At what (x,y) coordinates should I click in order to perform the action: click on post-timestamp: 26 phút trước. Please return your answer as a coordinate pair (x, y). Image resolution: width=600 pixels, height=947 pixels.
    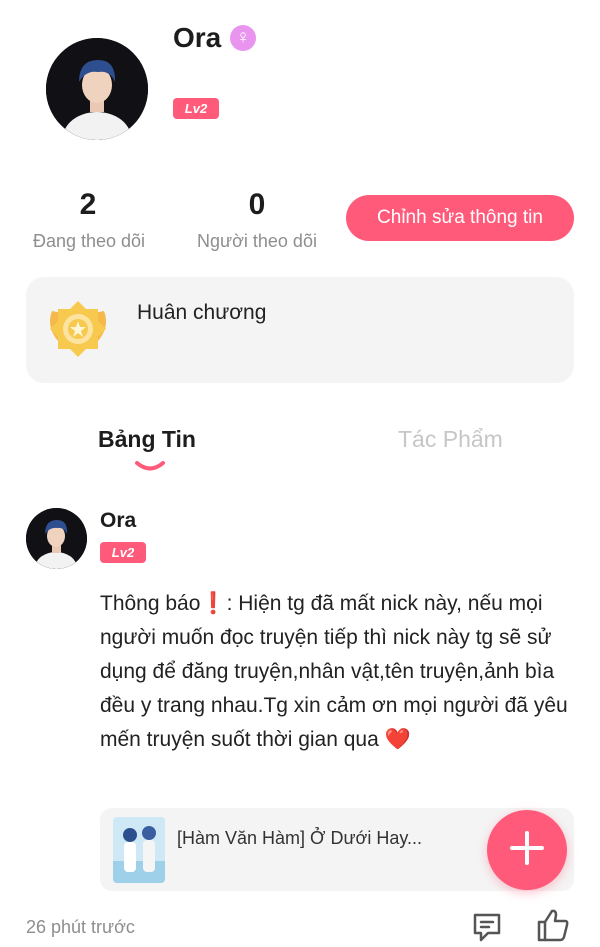
    Looking at the image, I should click on (80, 927).